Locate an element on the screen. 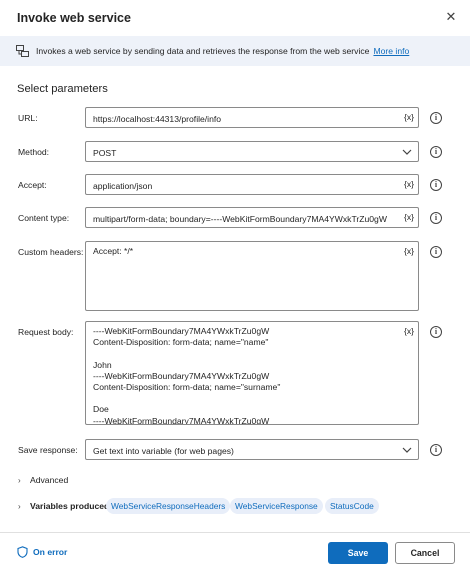  method-select: POST is located at coordinates (252, 151).